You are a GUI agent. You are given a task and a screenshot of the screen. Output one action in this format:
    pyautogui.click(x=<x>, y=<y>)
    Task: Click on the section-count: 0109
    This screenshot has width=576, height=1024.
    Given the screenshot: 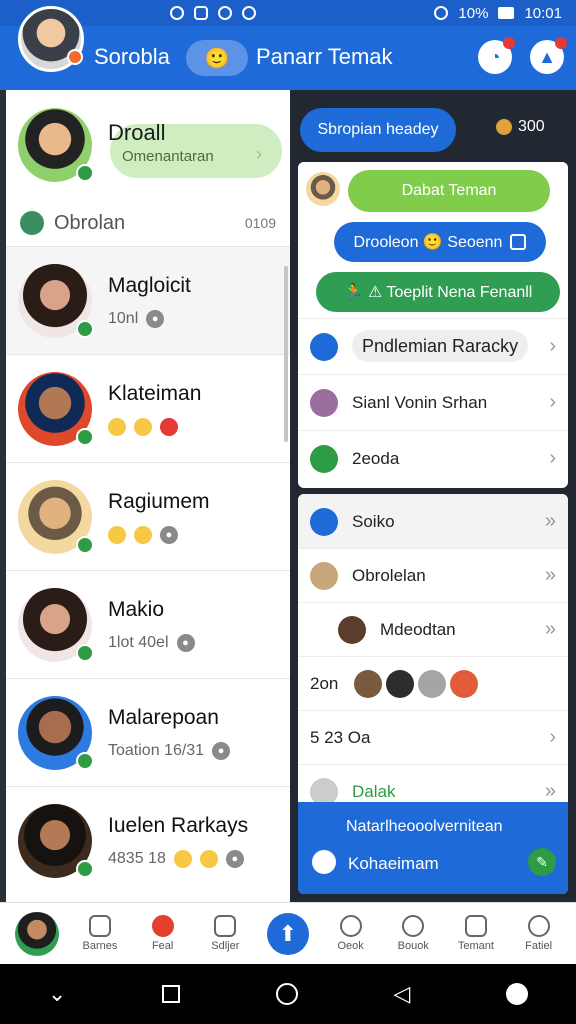 What is the action you would take?
    pyautogui.click(x=260, y=223)
    